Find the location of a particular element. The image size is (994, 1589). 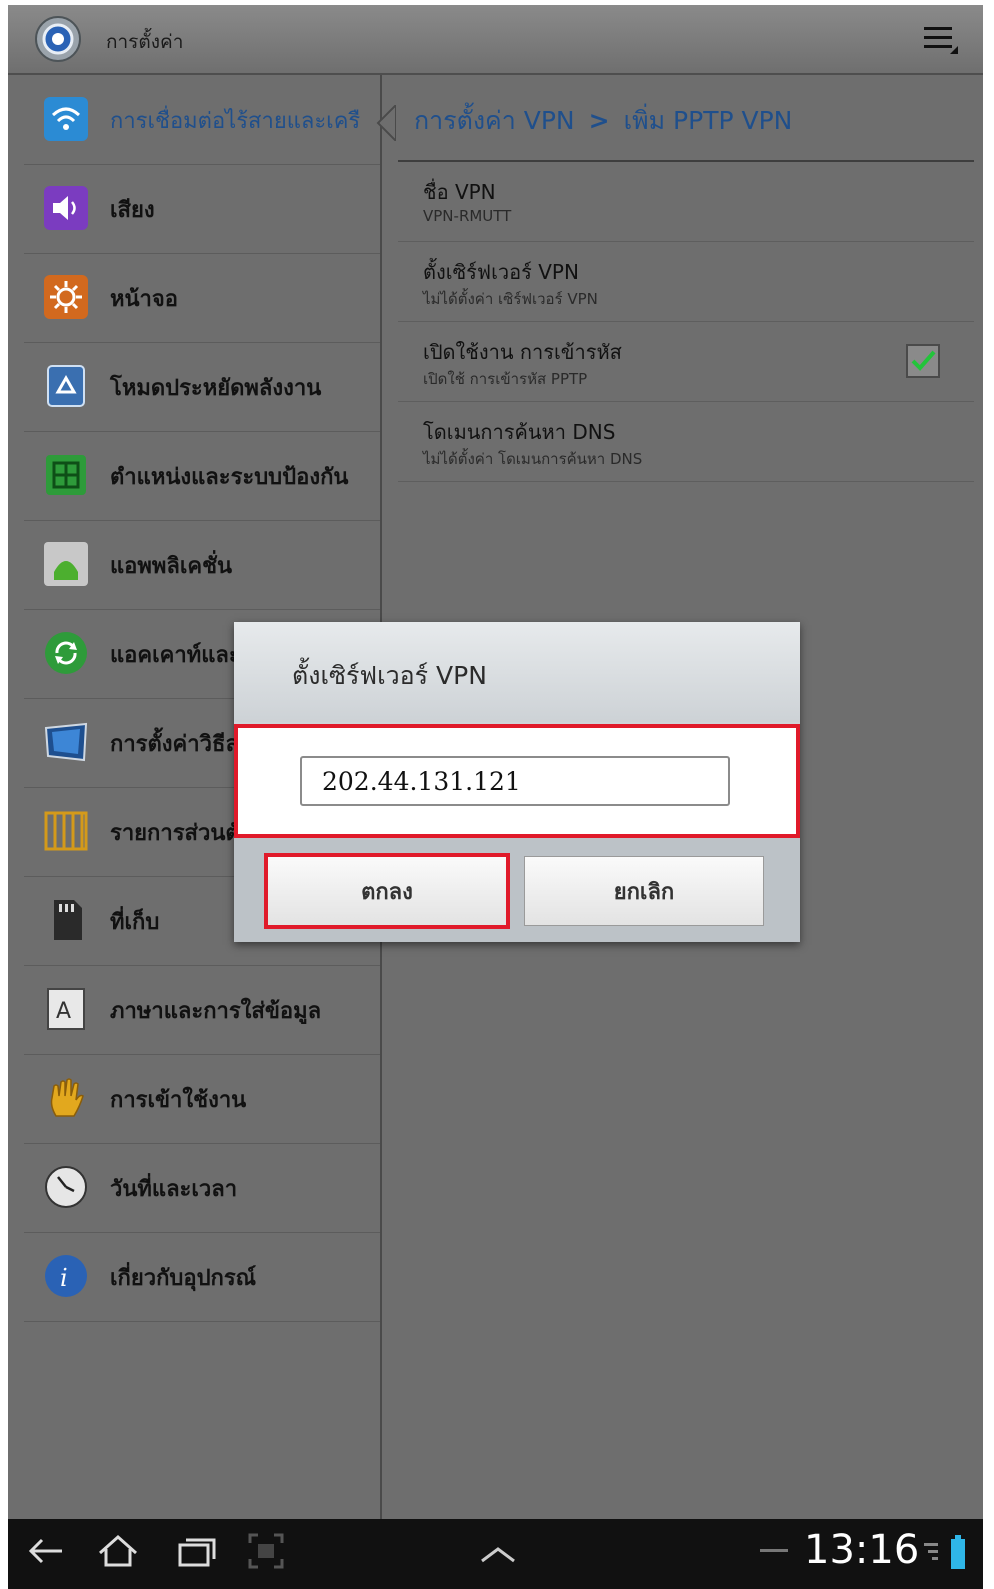

sidebar-item-label: เกี่ยวกับอุปกรณ์ is located at coordinates (183, 1278).